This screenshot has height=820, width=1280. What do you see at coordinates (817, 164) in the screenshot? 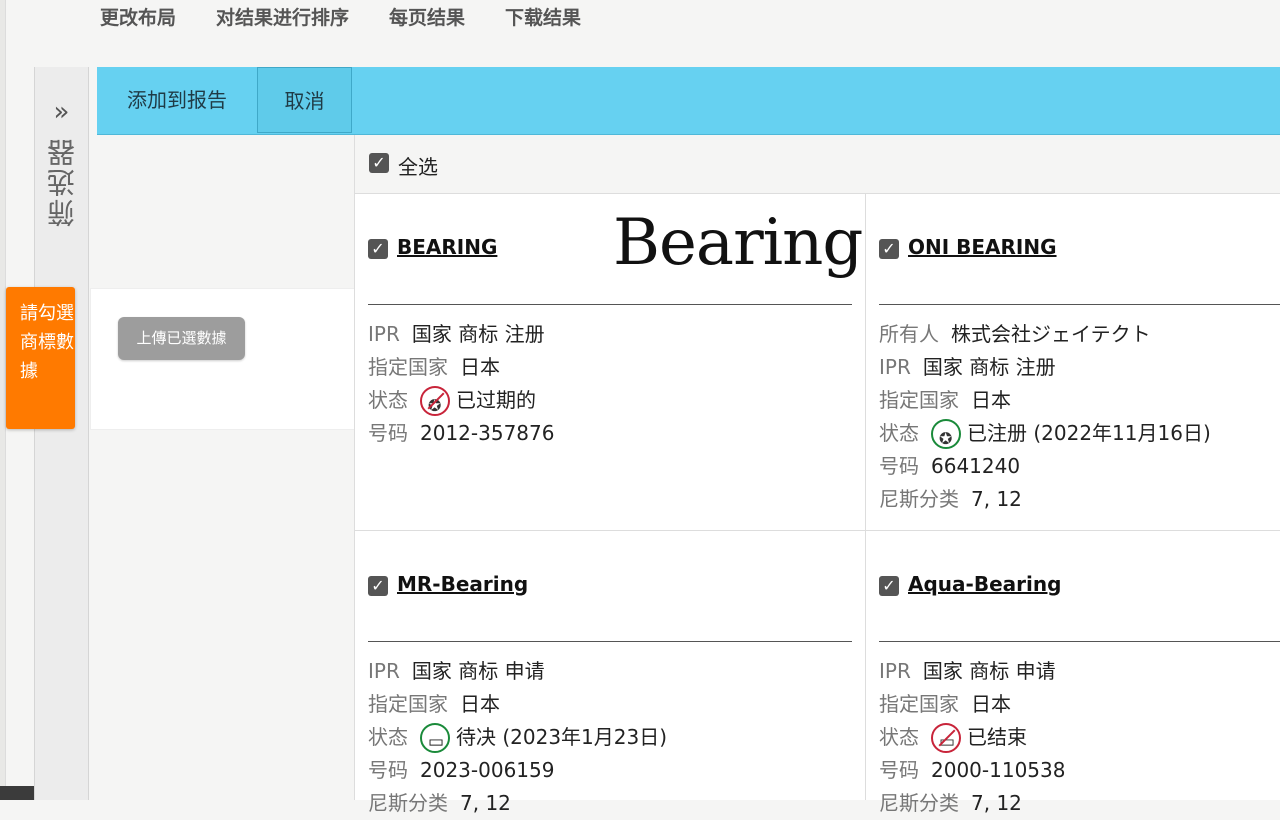
I see `select-all-row: ✓ 全选` at bounding box center [817, 164].